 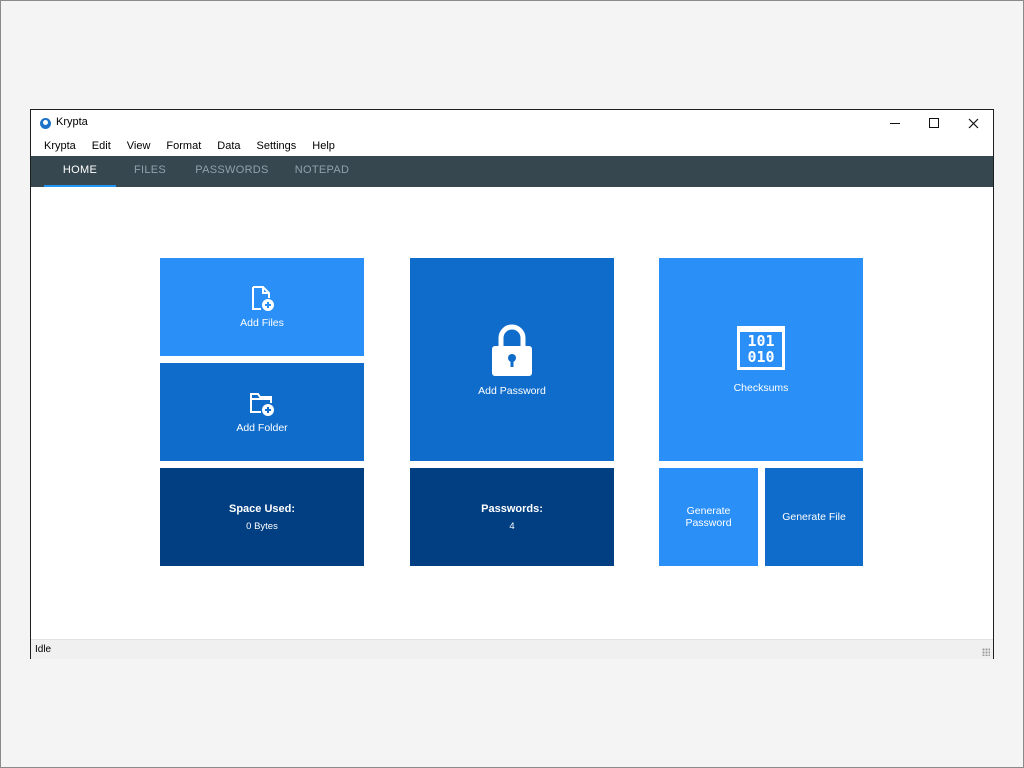 What do you see at coordinates (761, 357) in the screenshot?
I see `binary-line-2: 010` at bounding box center [761, 357].